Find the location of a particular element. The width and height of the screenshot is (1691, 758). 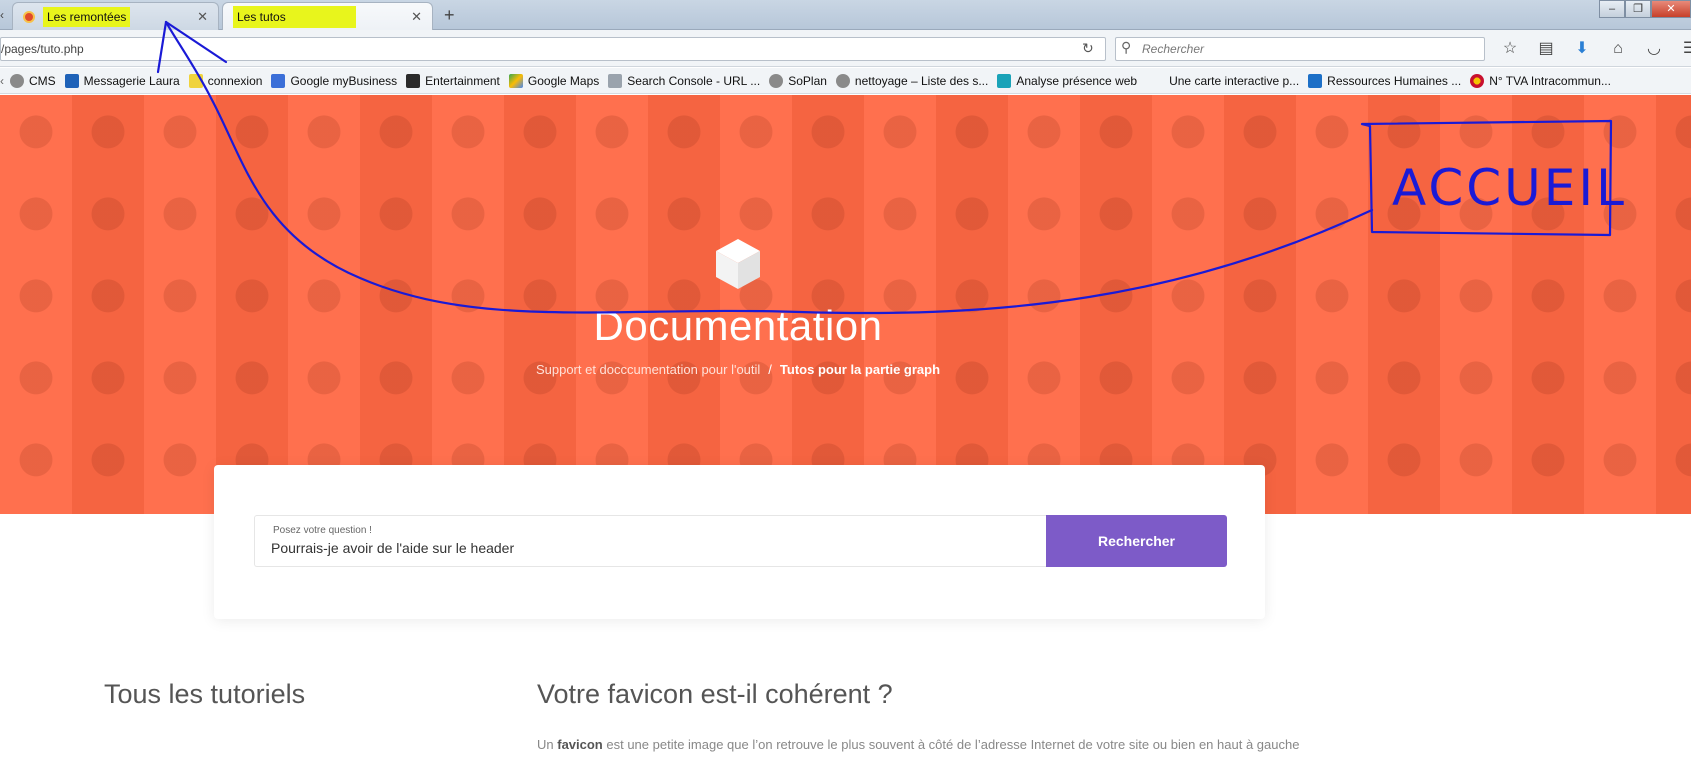

book-icon is located at coordinates (413, 80).